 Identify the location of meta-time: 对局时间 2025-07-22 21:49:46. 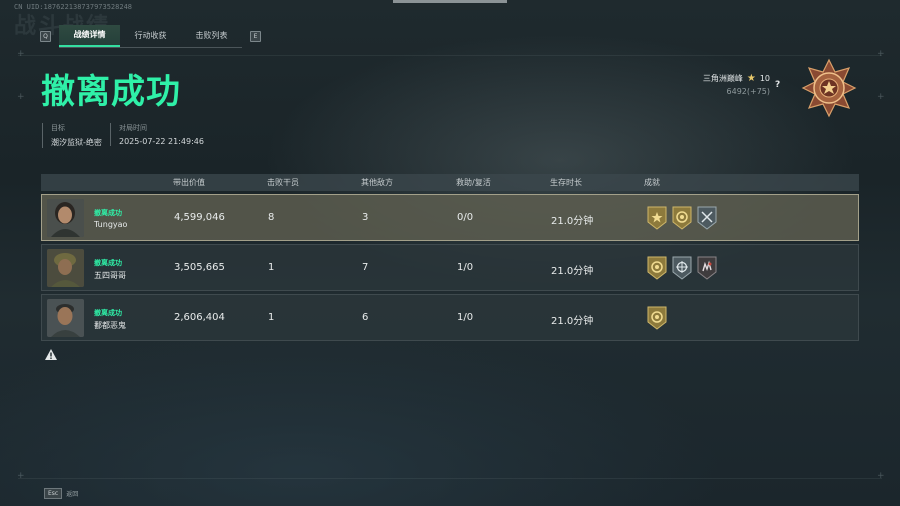
(157, 134).